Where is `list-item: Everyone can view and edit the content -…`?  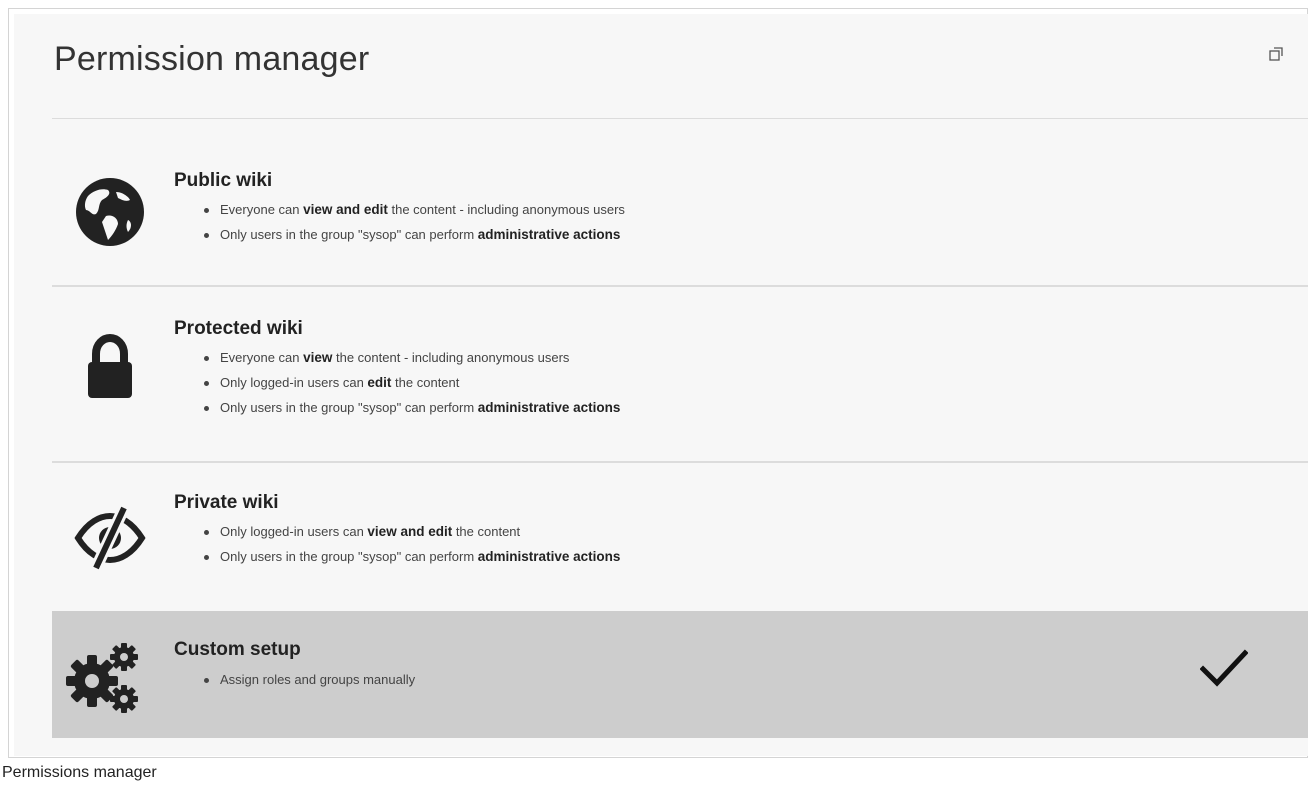
list-item: Everyone can view and edit the content -… is located at coordinates (414, 209).